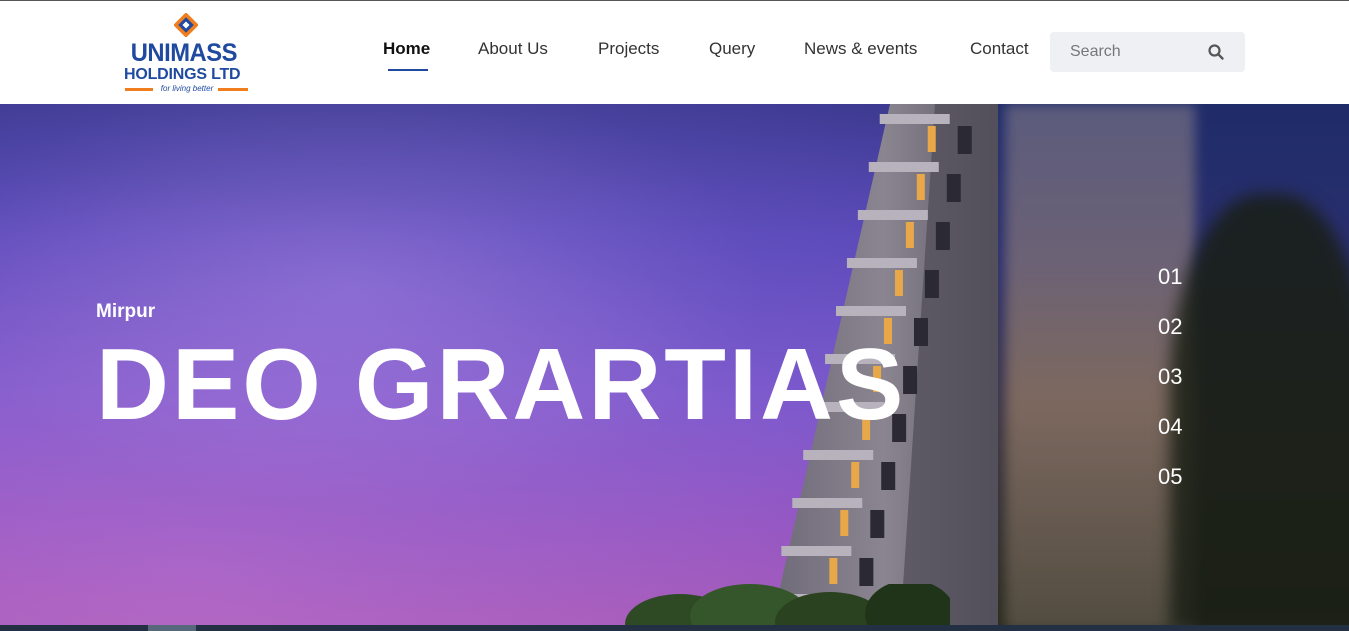 The height and width of the screenshot is (631, 1349). Describe the element at coordinates (1178, 339) in the screenshot. I see `slide-indicator: 02` at that location.